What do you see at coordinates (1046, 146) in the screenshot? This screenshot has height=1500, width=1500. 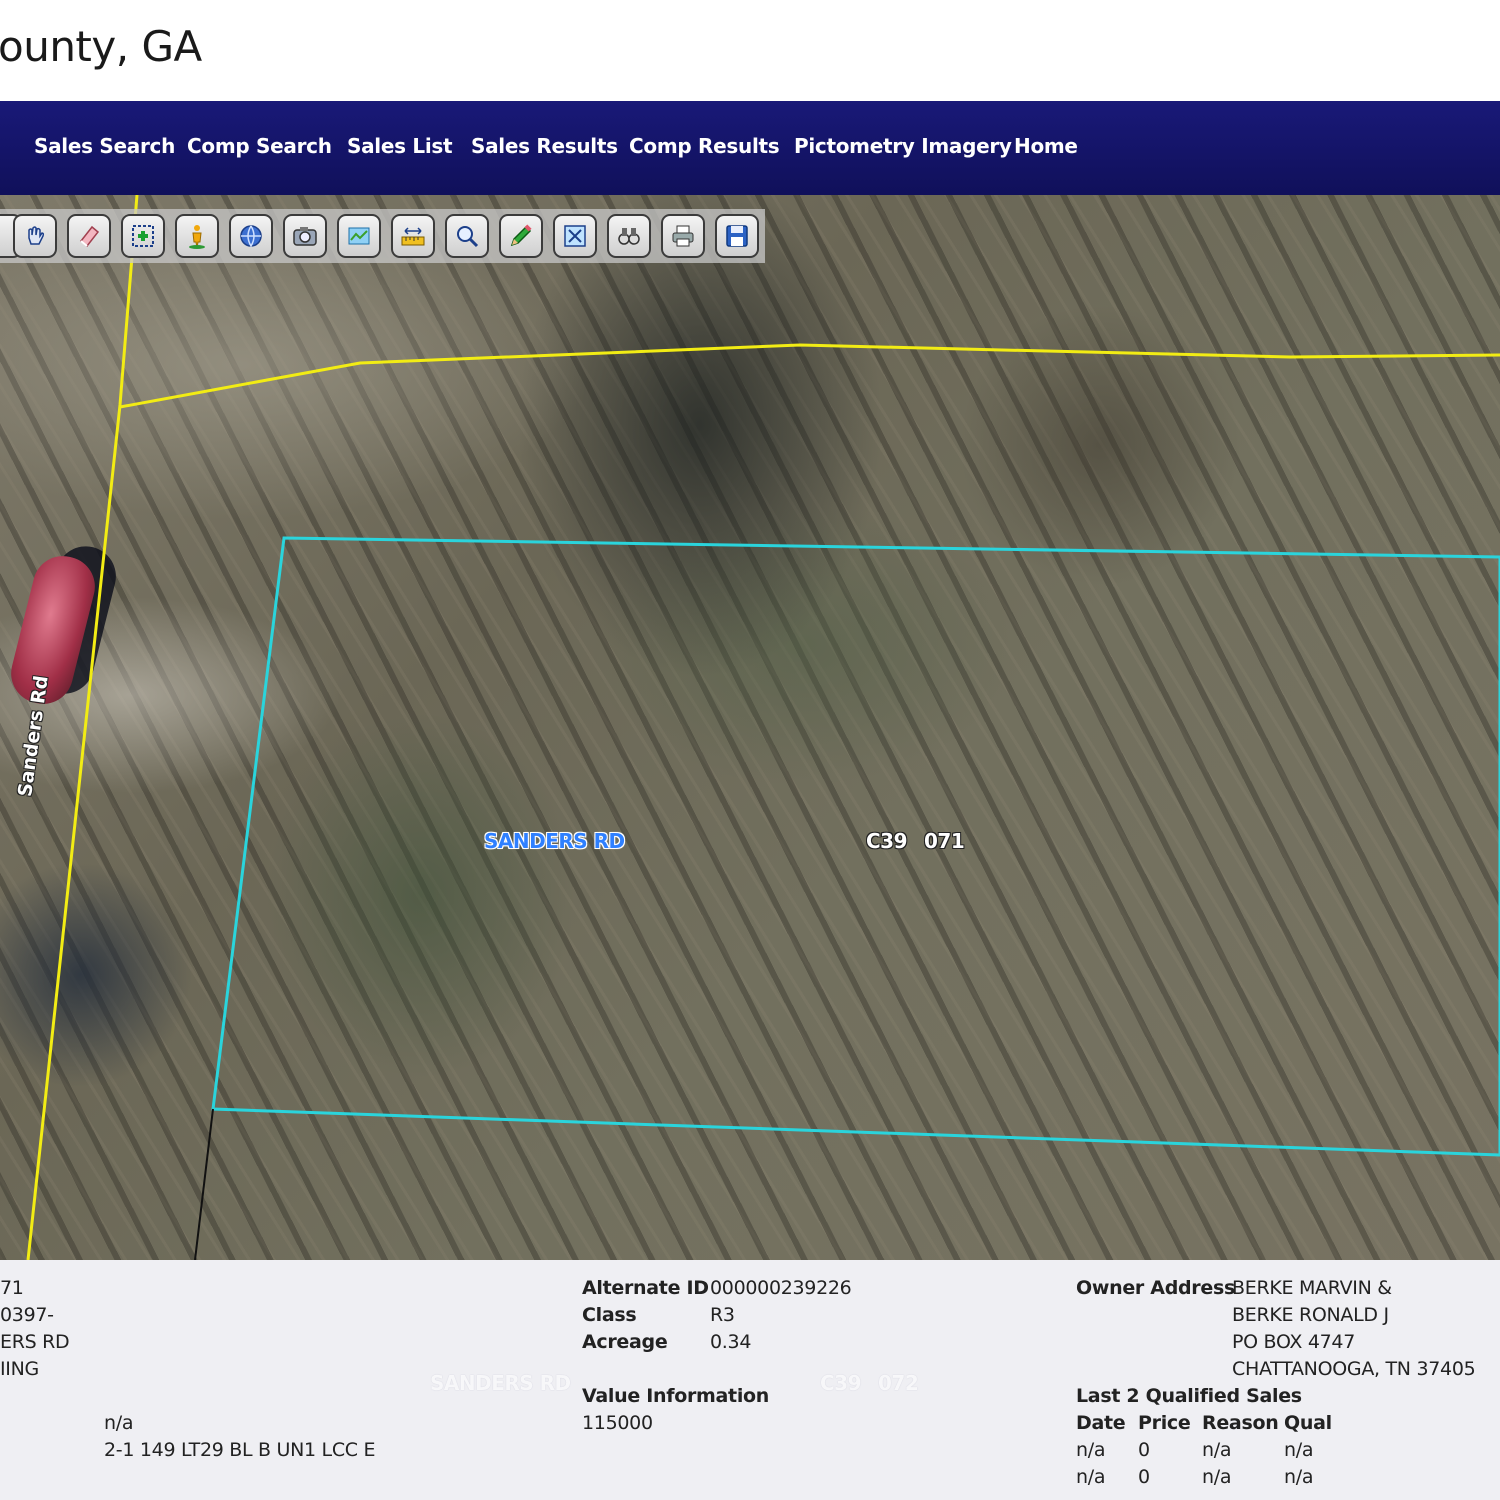 I see `nav-home: Home` at bounding box center [1046, 146].